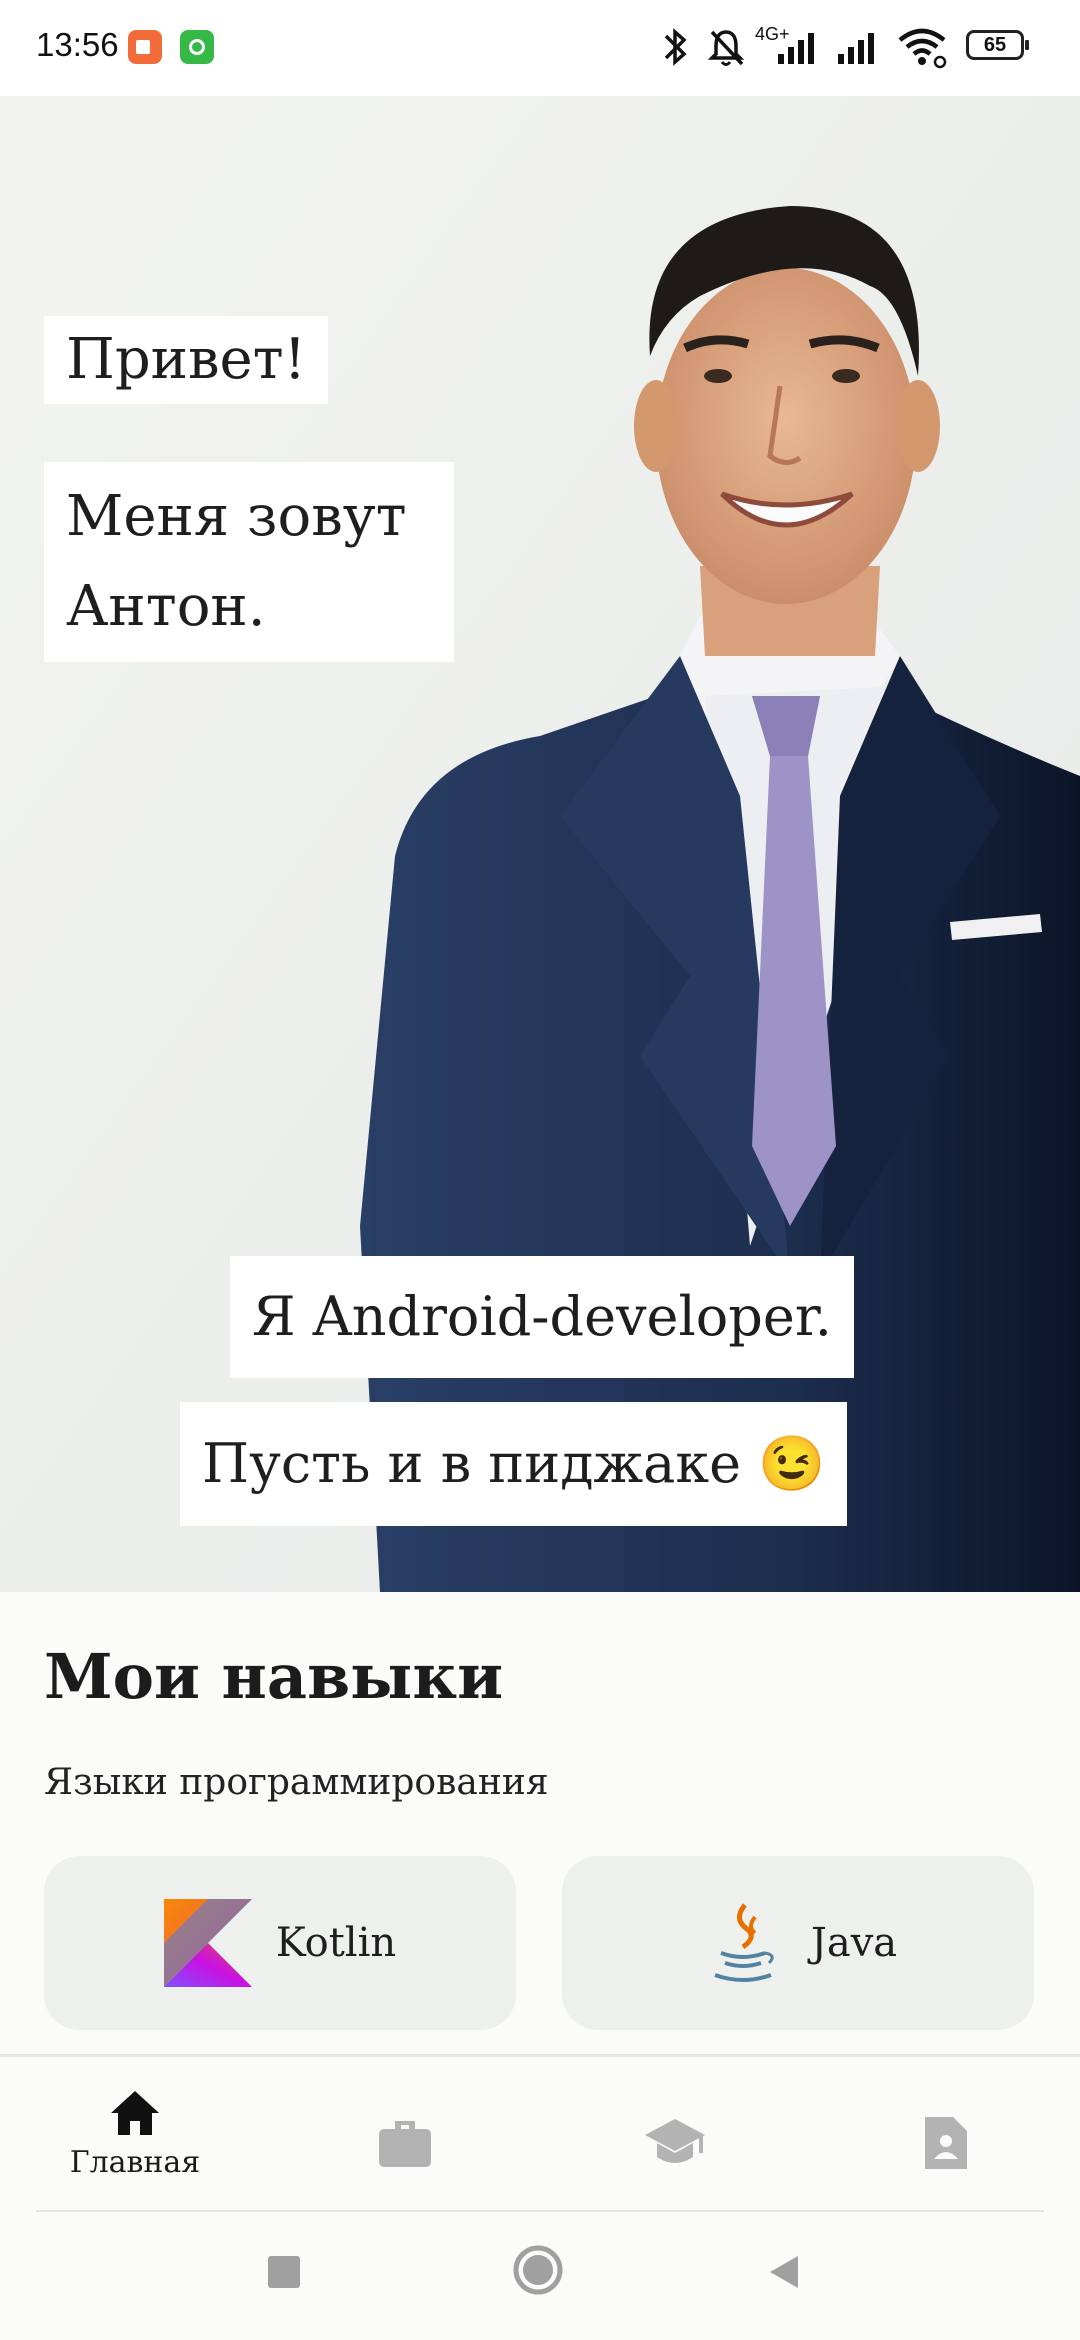 The width and height of the screenshot is (1080, 2340). Describe the element at coordinates (284, 2272) in the screenshot. I see `recents-button` at that location.